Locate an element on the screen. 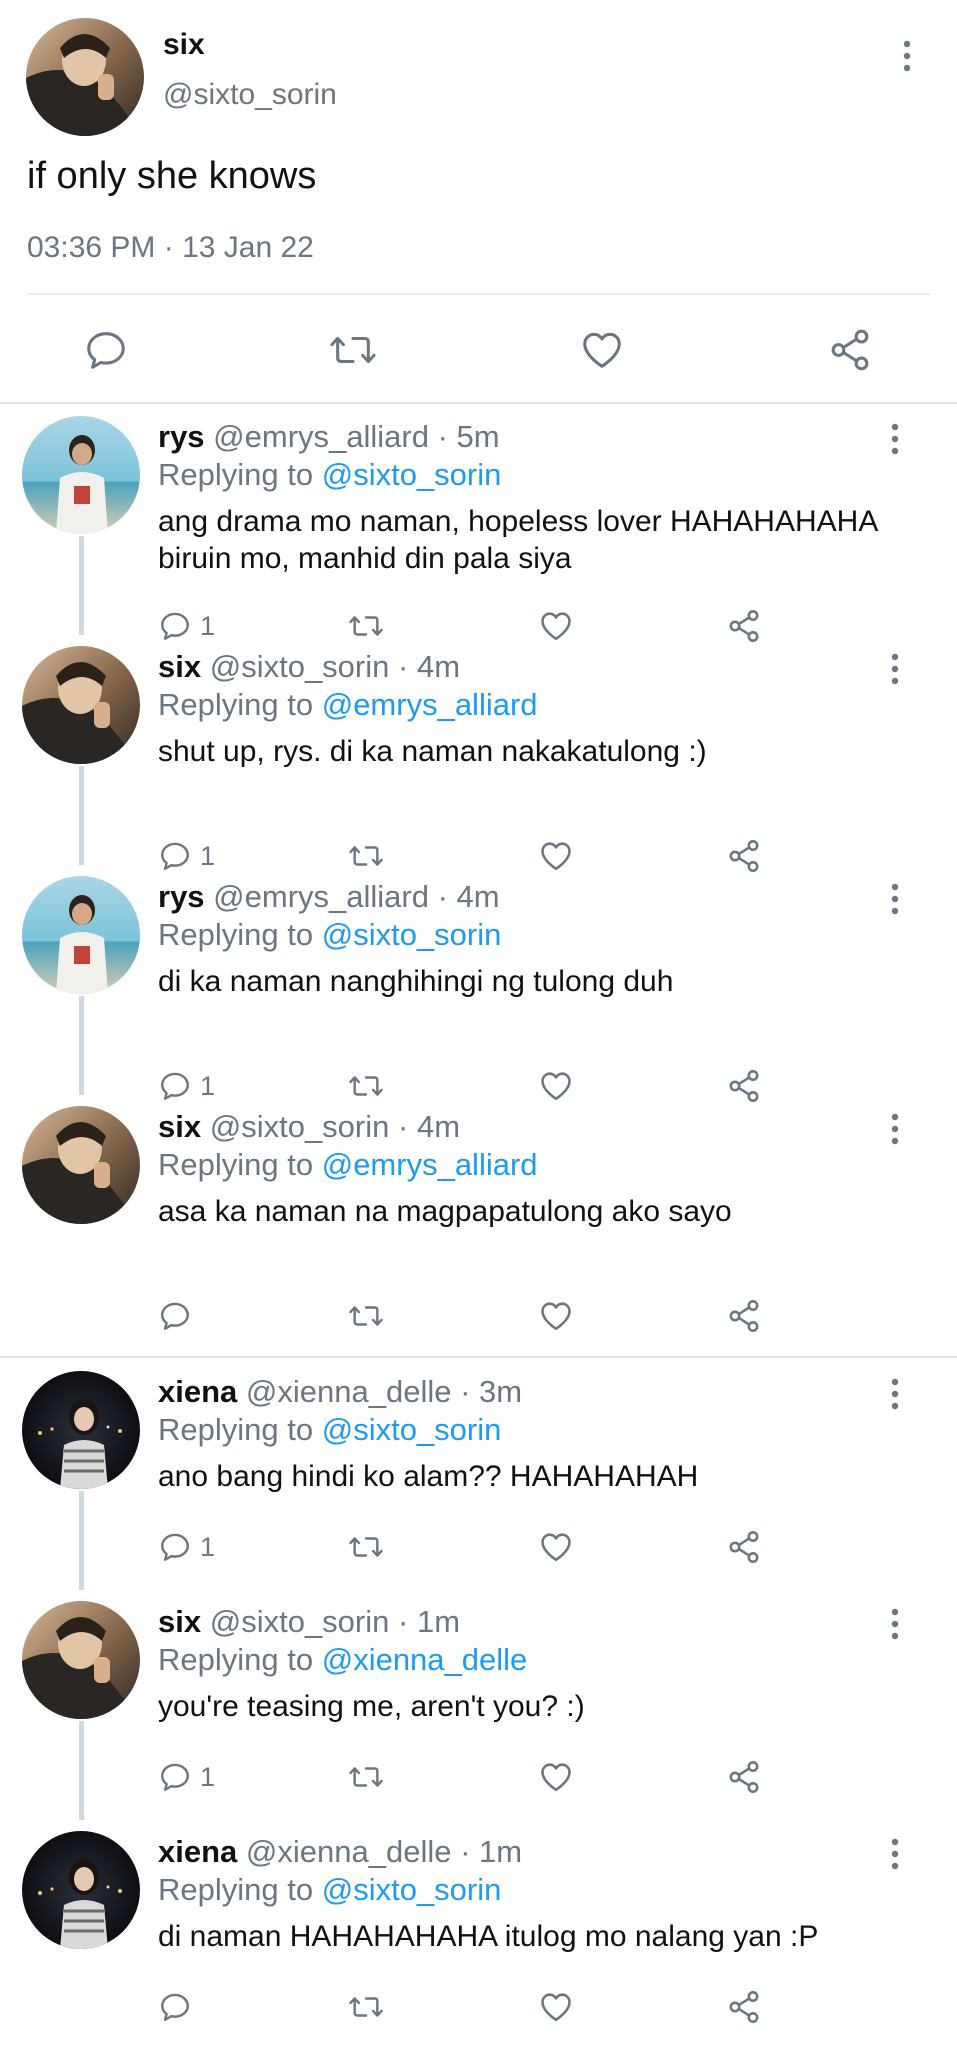 Image resolution: width=957 pixels, height=2048 pixels. replying-to: Replying to @xienna_delle is located at coordinates (342, 1660).